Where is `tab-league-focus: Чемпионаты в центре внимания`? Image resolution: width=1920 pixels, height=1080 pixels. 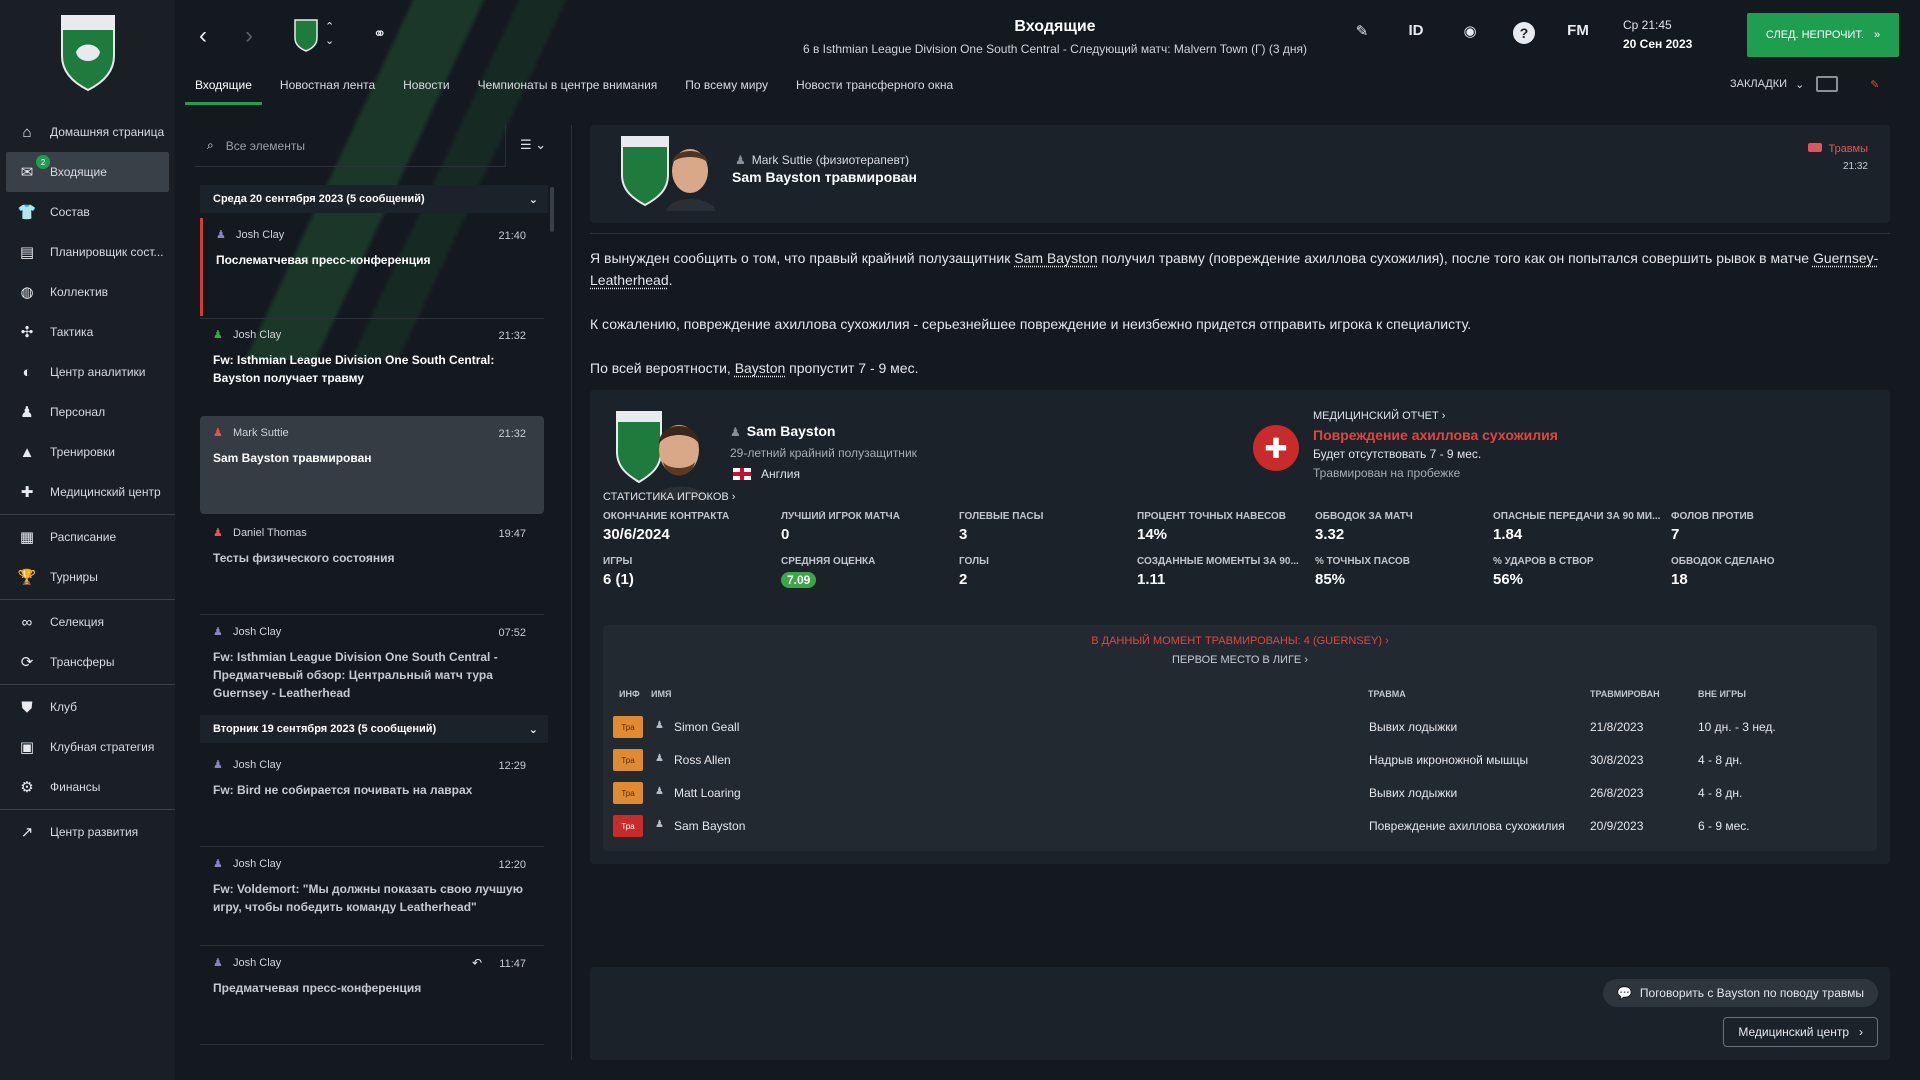 tab-league-focus: Чемпионаты в центре внимания is located at coordinates (568, 91).